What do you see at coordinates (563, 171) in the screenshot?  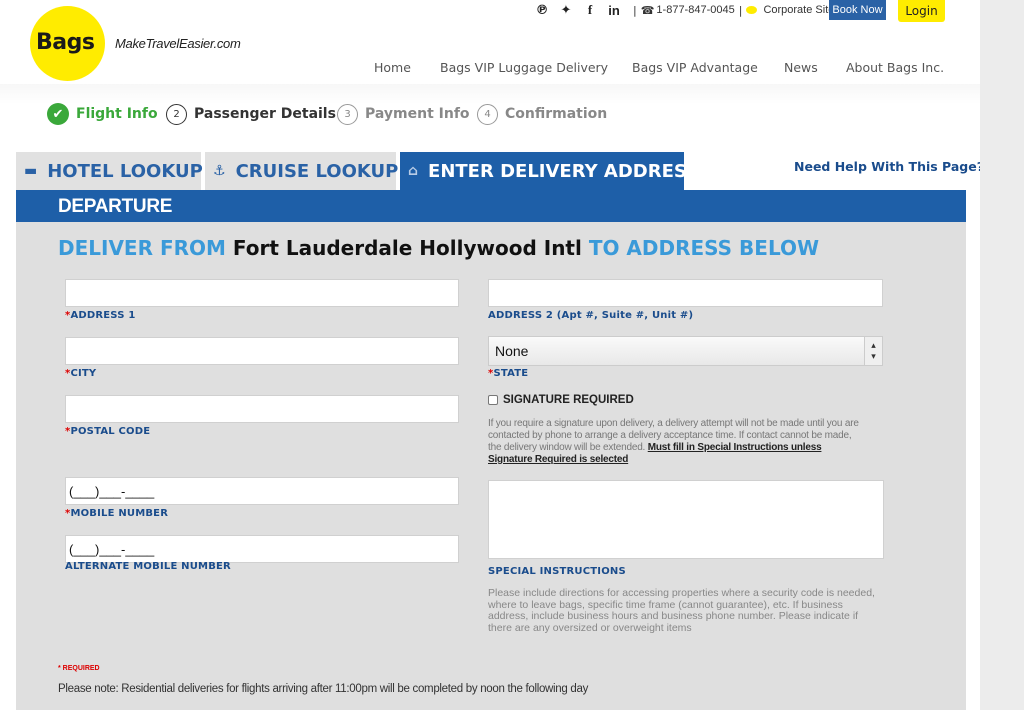 I see `tab-label: ENTER DELIVERY ADDRESS` at bounding box center [563, 171].